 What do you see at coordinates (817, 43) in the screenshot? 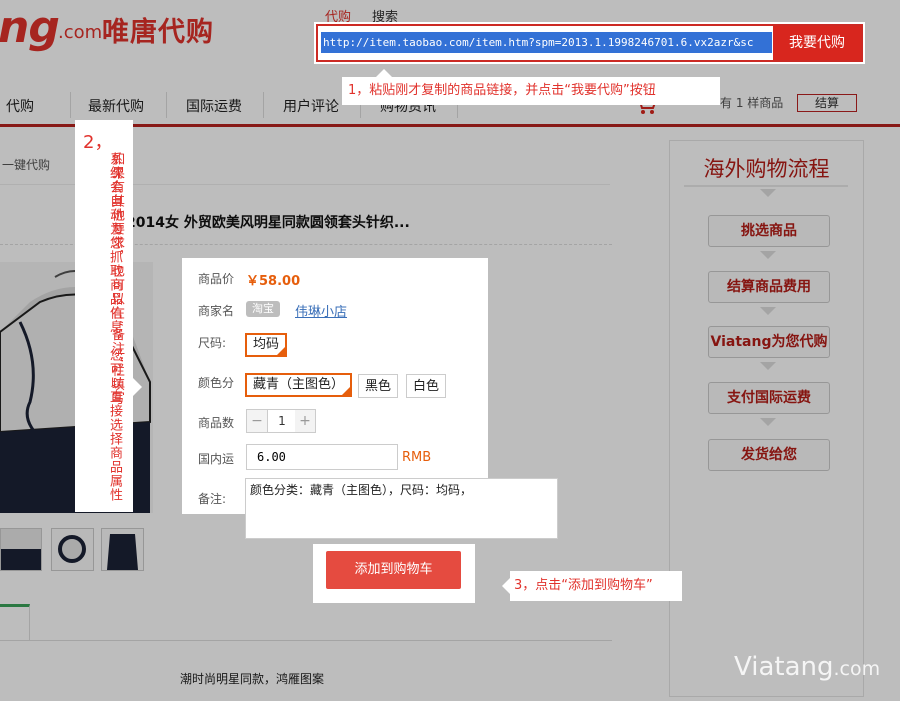
I see `submit-daigou-button-highlighted: 我要代购` at bounding box center [817, 43].